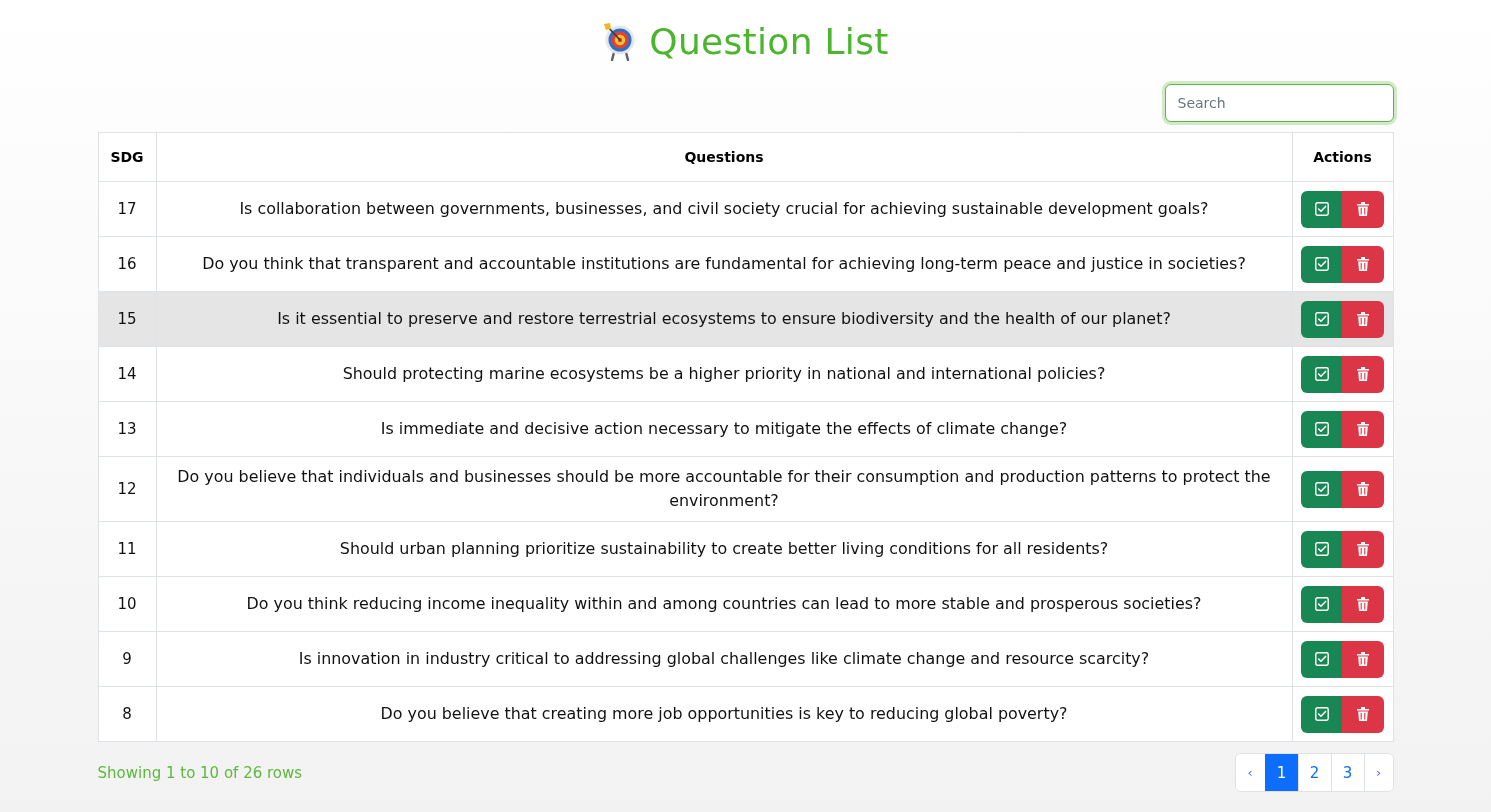 This screenshot has width=1491, height=812. Describe the element at coordinates (724, 264) in the screenshot. I see `table-cell: Do you think that transparent and accountable institutions are fundamental for achieving long-term peace and justice in societies?` at that location.